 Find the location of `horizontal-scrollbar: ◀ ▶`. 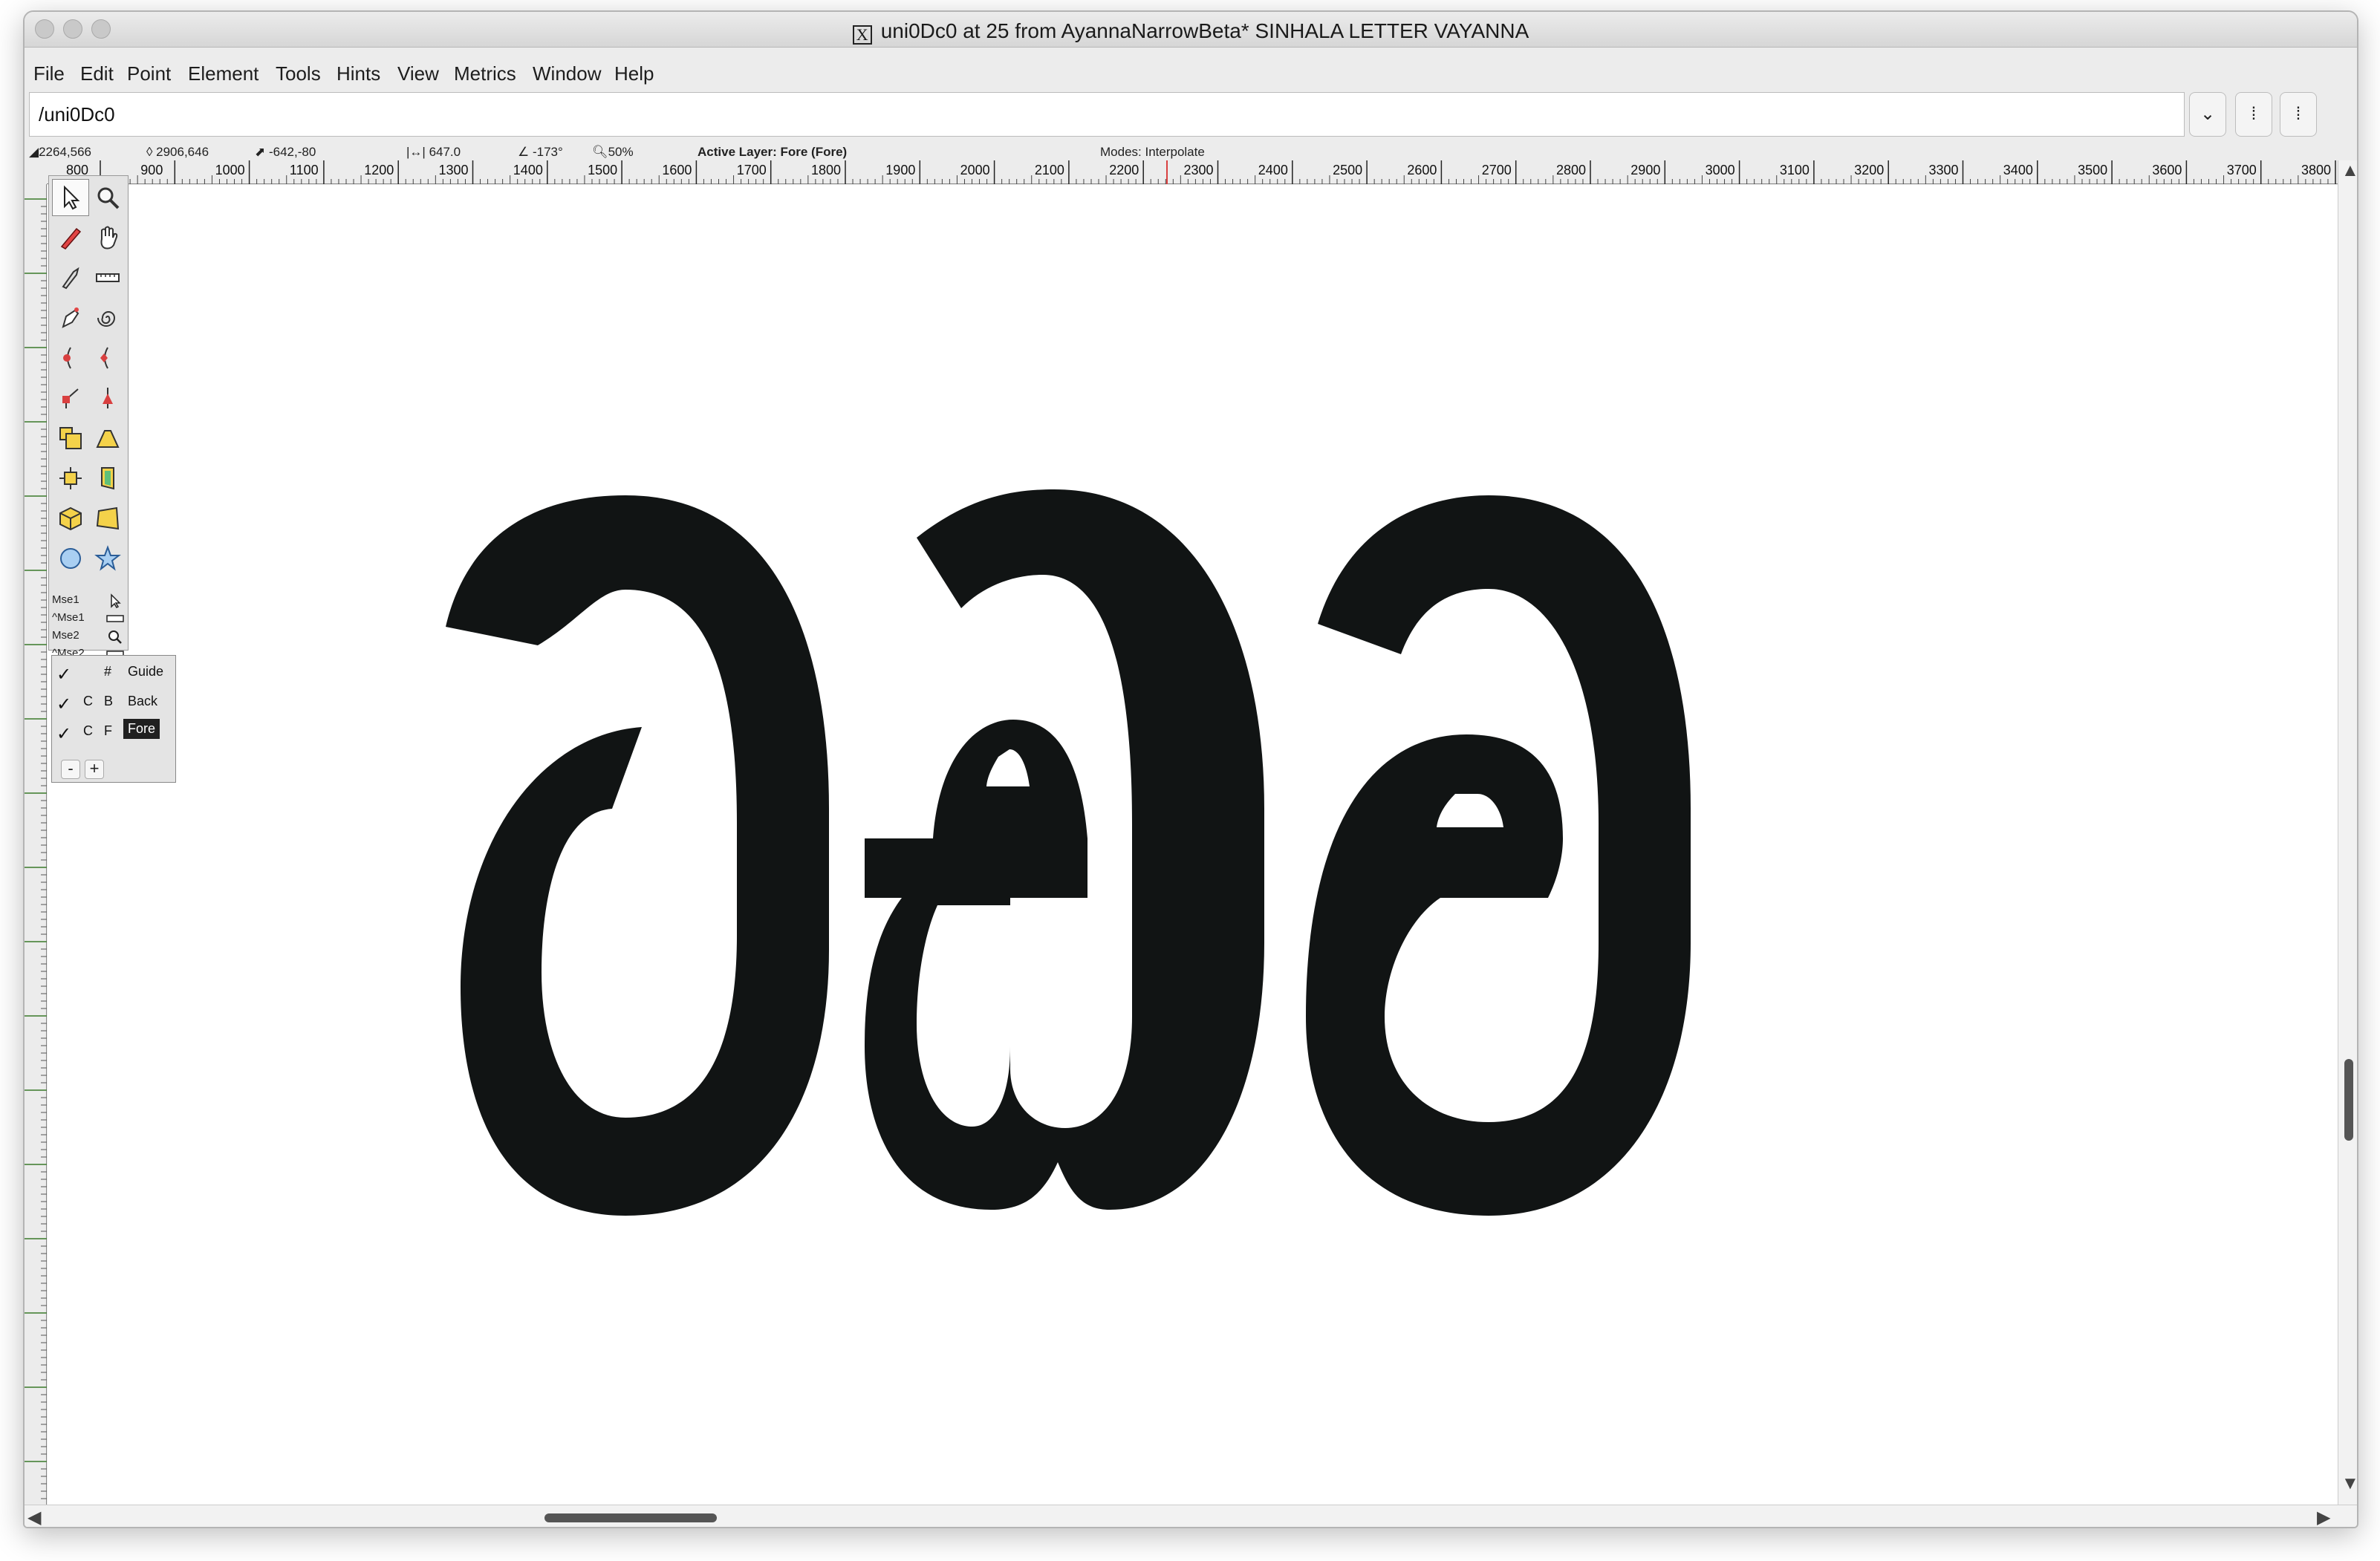

horizontal-scrollbar: ◀ ▶ is located at coordinates (1191, 1516).